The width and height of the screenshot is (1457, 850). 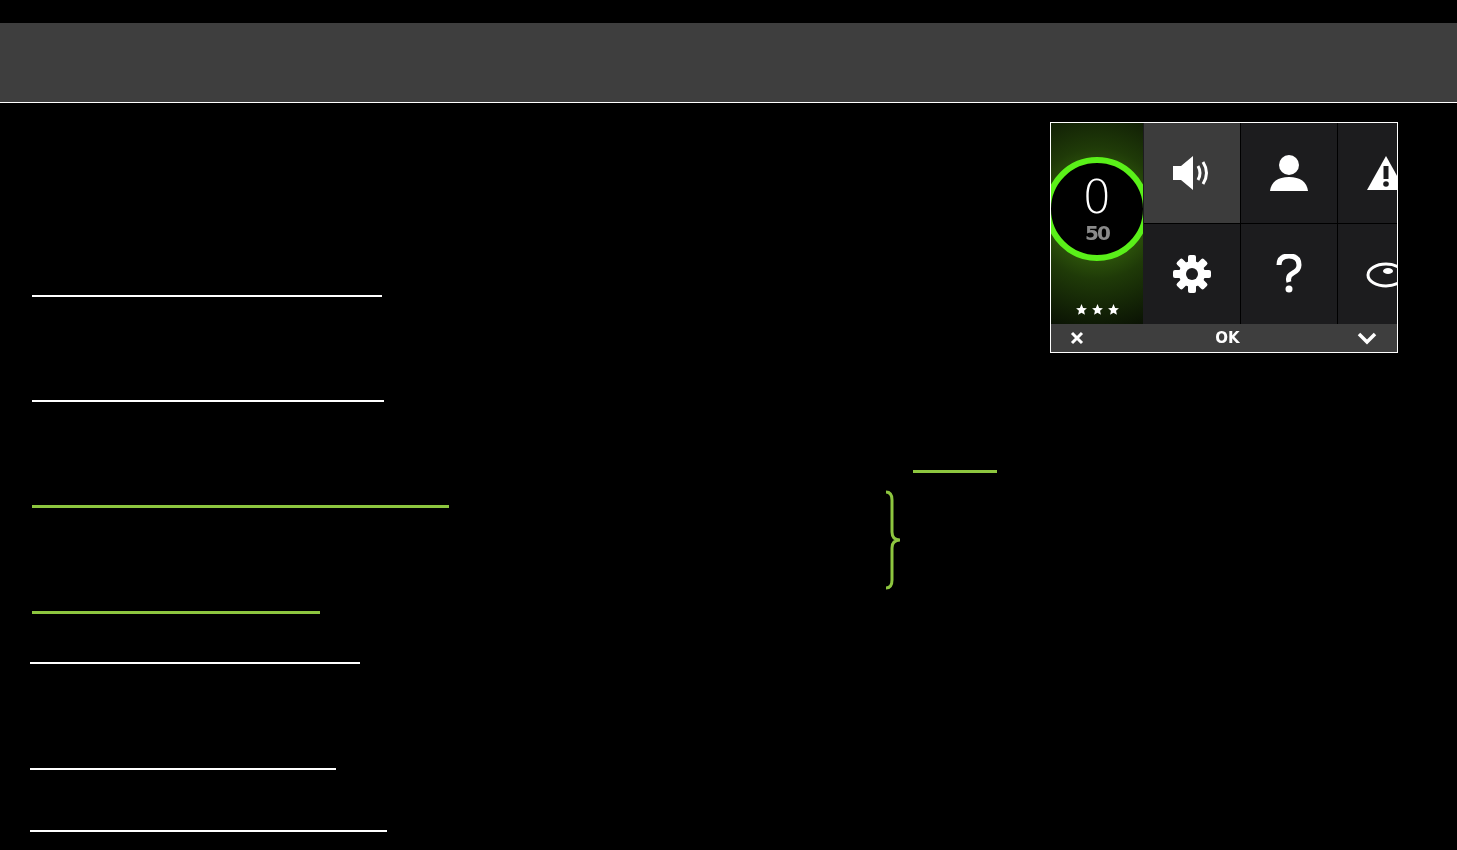 What do you see at coordinates (1227, 338) in the screenshot?
I see `ok-button: OK` at bounding box center [1227, 338].